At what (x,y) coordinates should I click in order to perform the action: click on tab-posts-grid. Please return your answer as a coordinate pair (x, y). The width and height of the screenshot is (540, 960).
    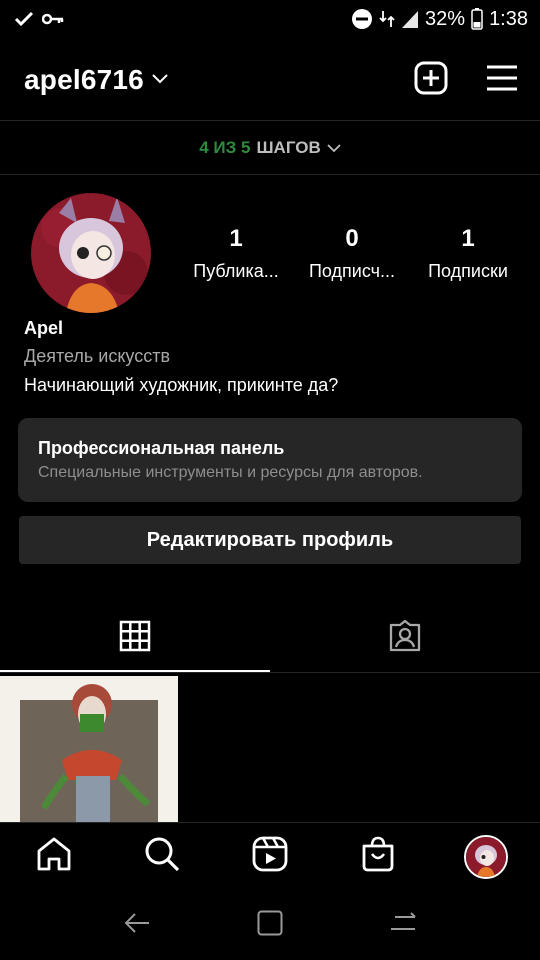
    Looking at the image, I should click on (135, 638).